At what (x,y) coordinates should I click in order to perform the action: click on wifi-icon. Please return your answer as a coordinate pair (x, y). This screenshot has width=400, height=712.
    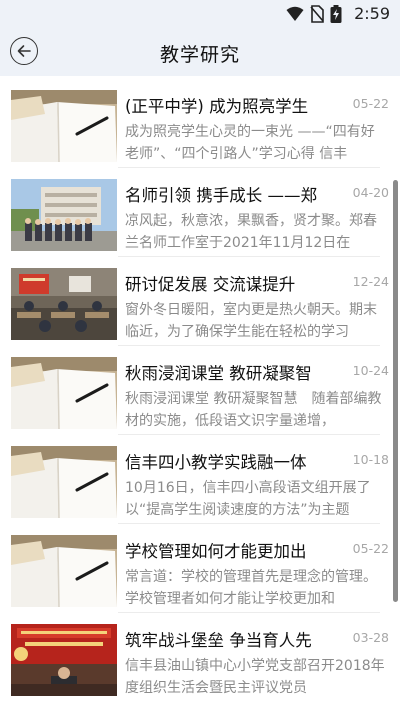
    Looking at the image, I should click on (295, 14).